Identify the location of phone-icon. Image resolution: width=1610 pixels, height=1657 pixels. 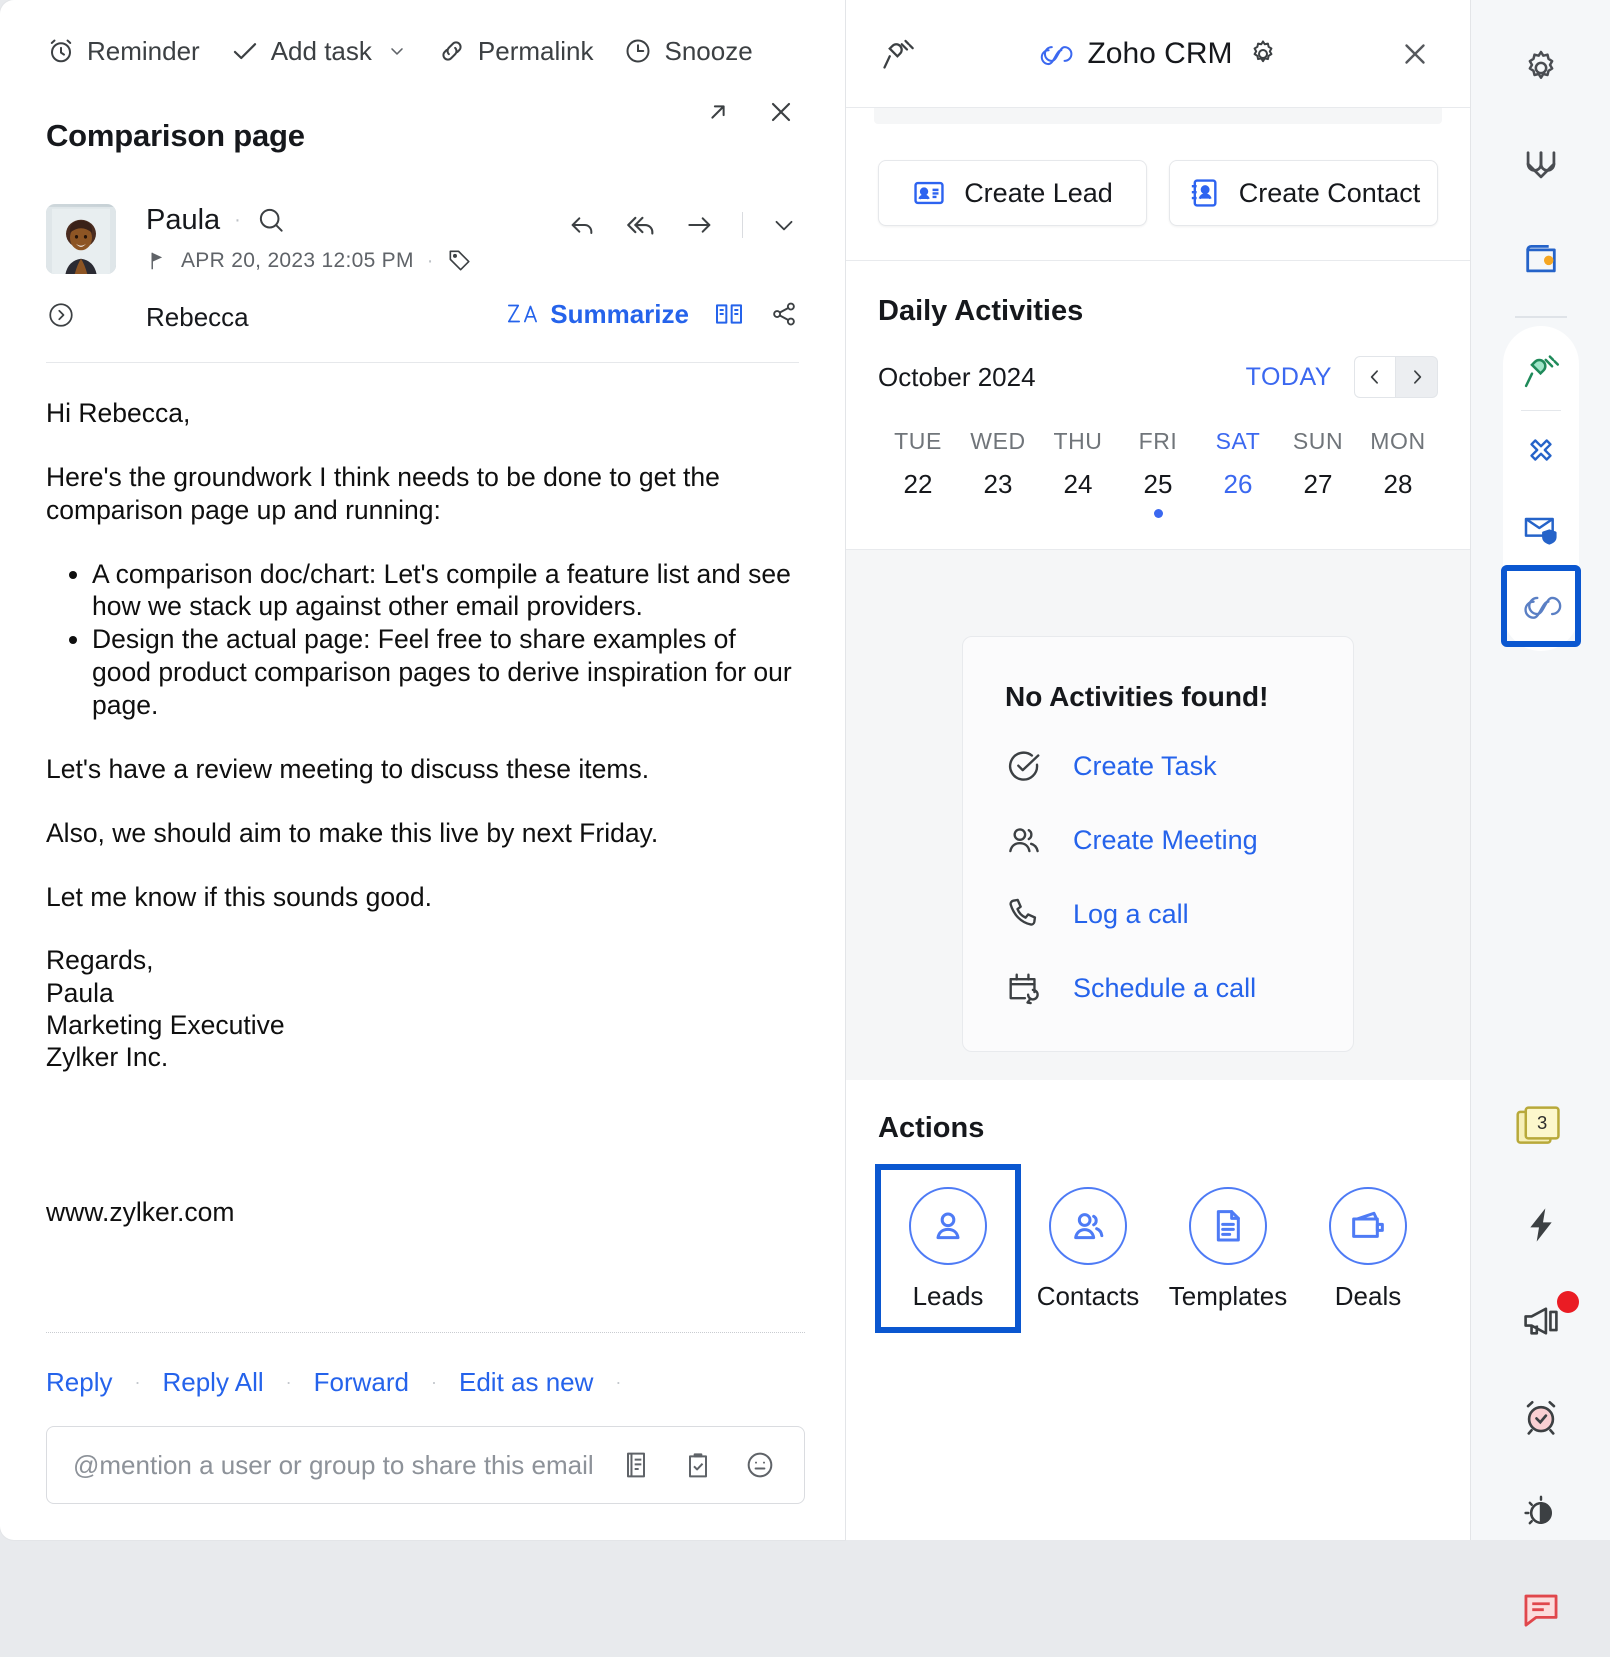
(1024, 914).